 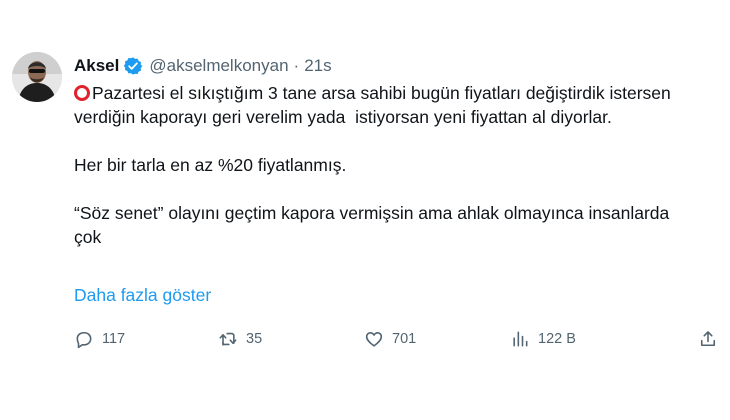 What do you see at coordinates (240, 339) in the screenshot?
I see `retweet-button: 35` at bounding box center [240, 339].